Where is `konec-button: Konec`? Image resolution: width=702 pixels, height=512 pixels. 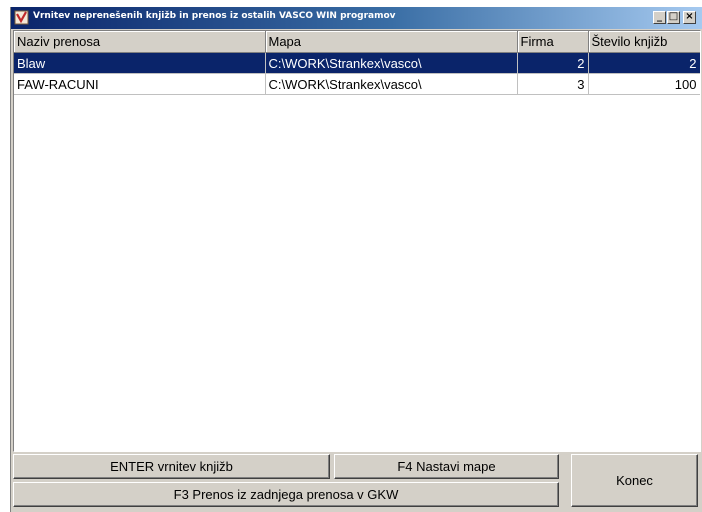
konec-button: Konec is located at coordinates (634, 480).